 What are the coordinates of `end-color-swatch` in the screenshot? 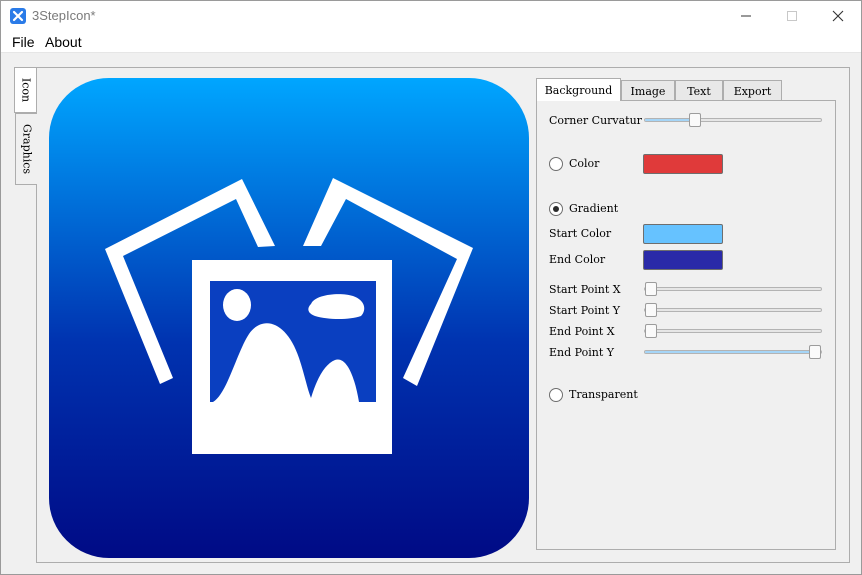 It's located at (683, 260).